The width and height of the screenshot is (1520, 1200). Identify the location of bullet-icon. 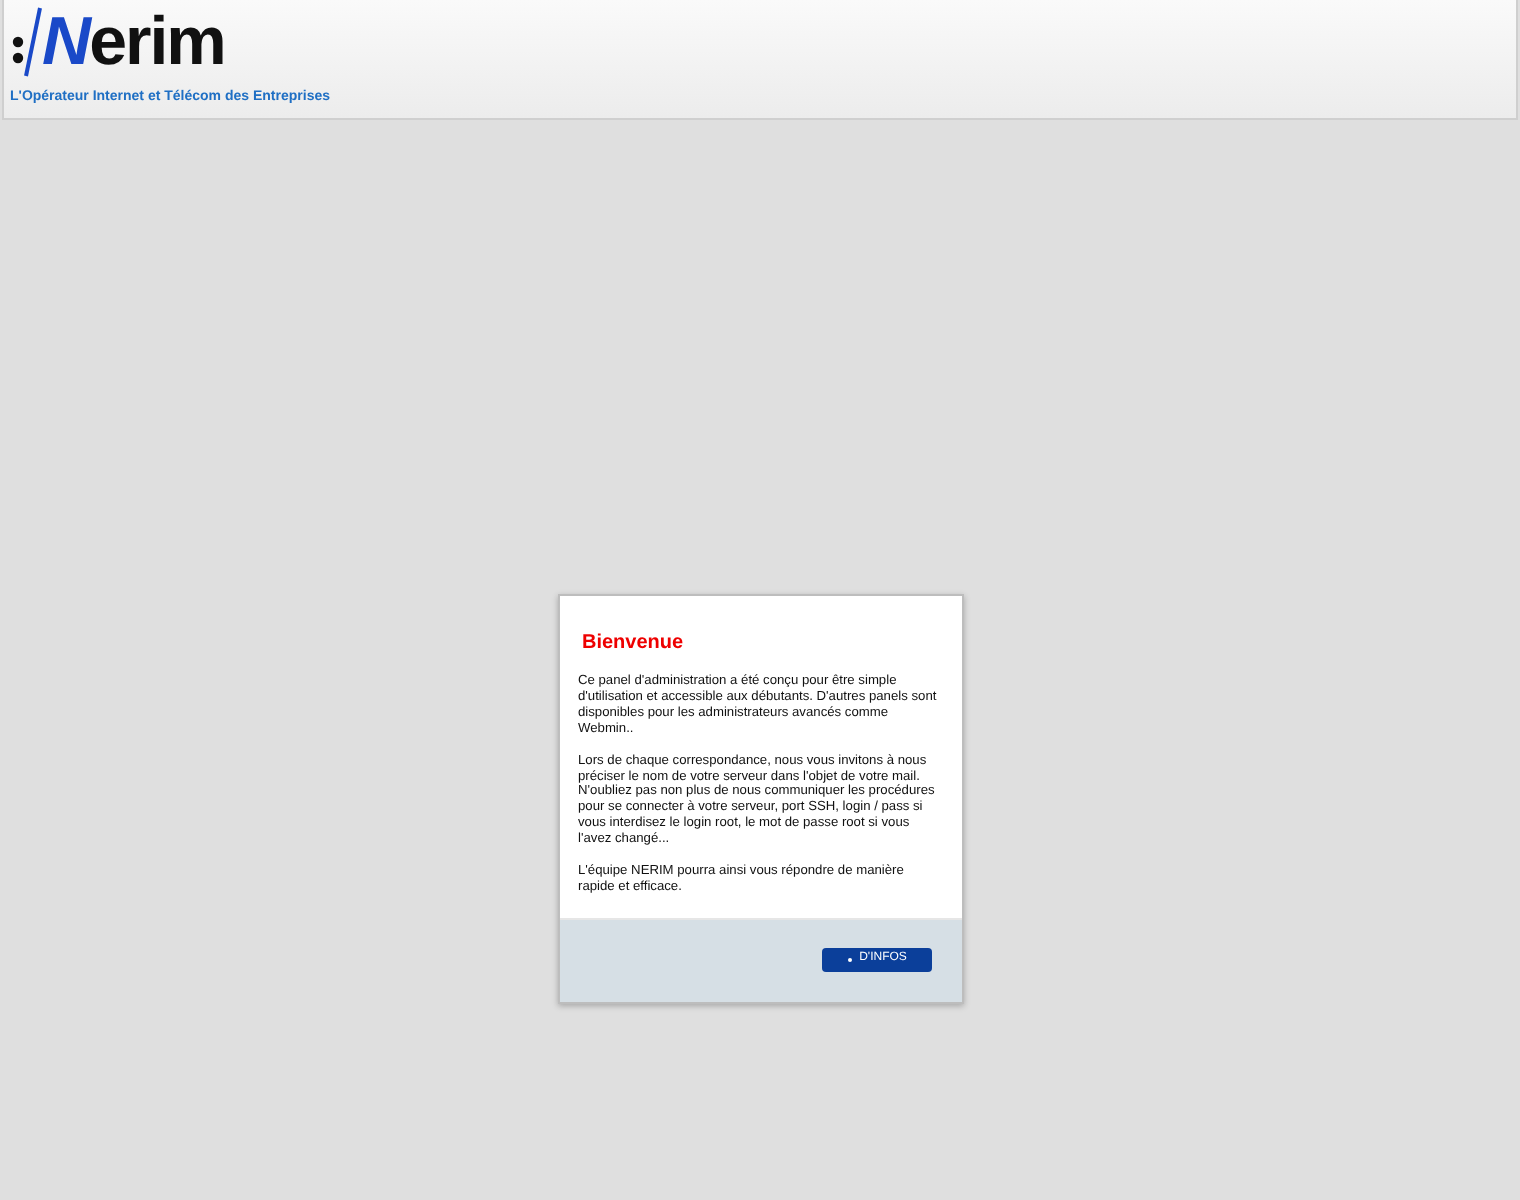
(849, 959).